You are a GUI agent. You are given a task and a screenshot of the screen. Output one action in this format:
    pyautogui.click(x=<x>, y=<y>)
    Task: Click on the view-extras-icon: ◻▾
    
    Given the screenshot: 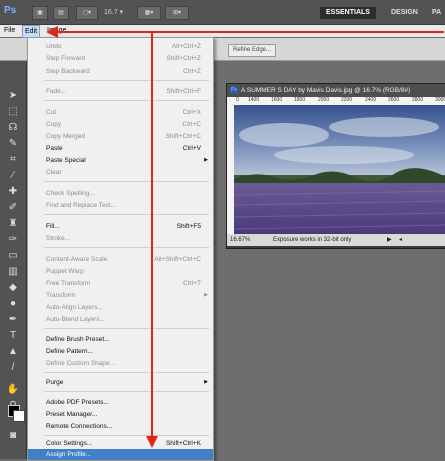 What is the action you would take?
    pyautogui.click(x=87, y=13)
    